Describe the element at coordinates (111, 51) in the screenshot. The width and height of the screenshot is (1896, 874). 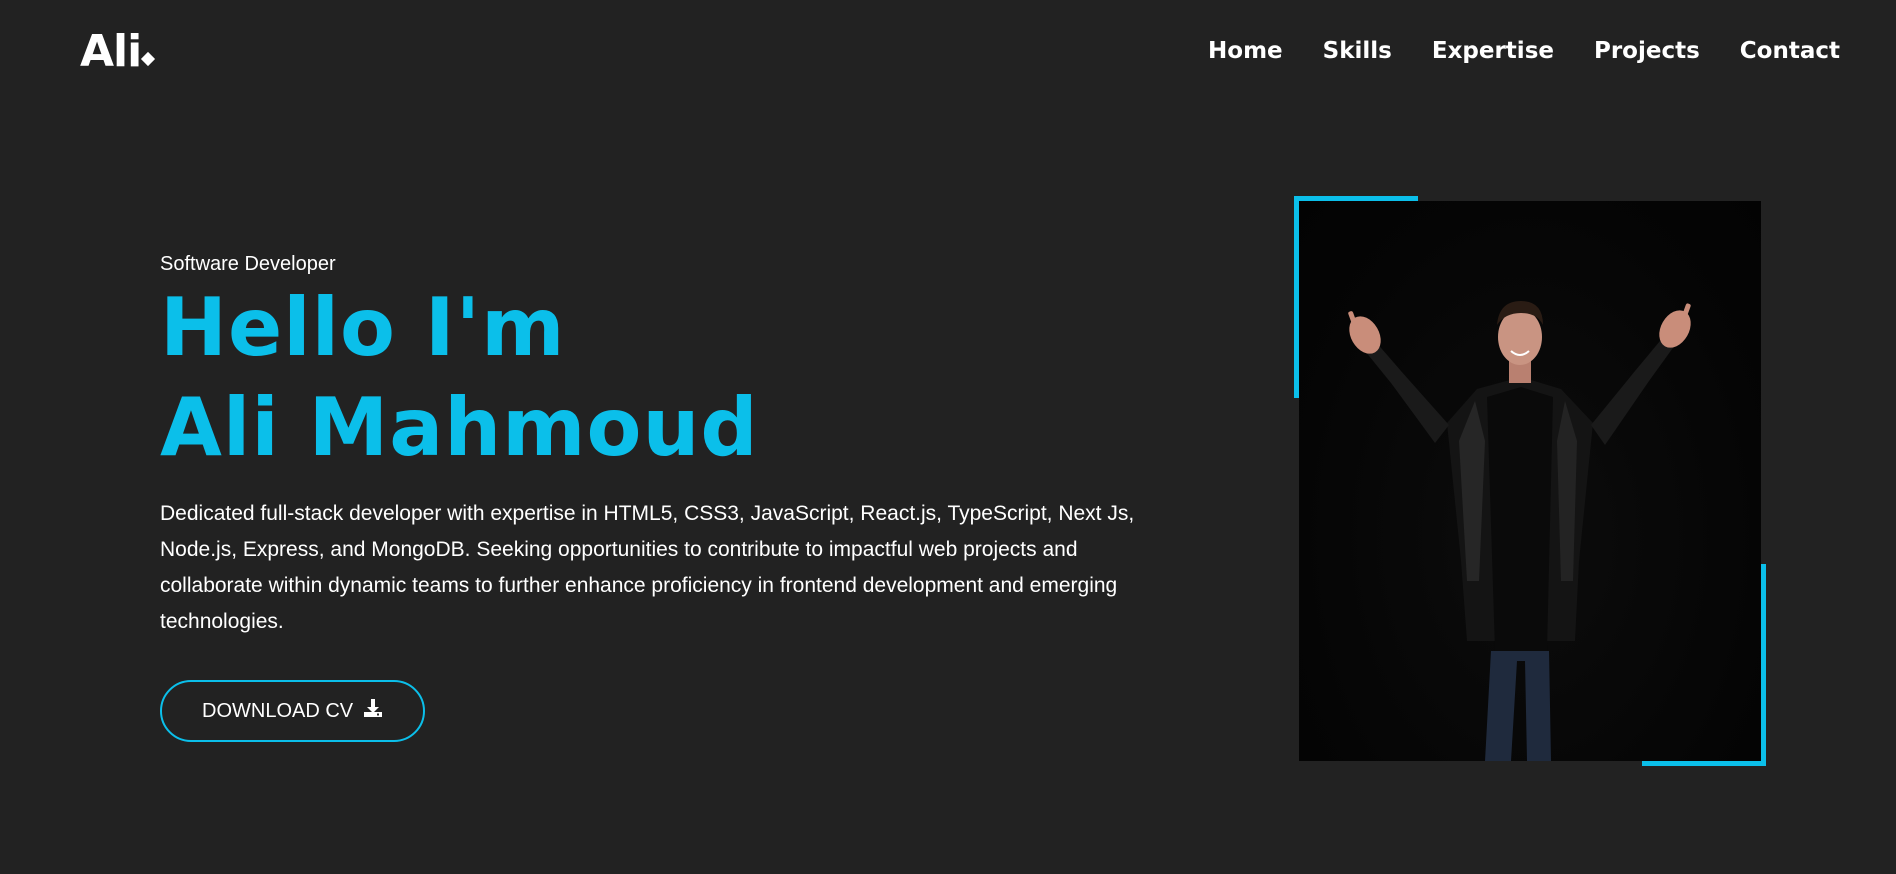
I see `logo-text: Ali` at that location.